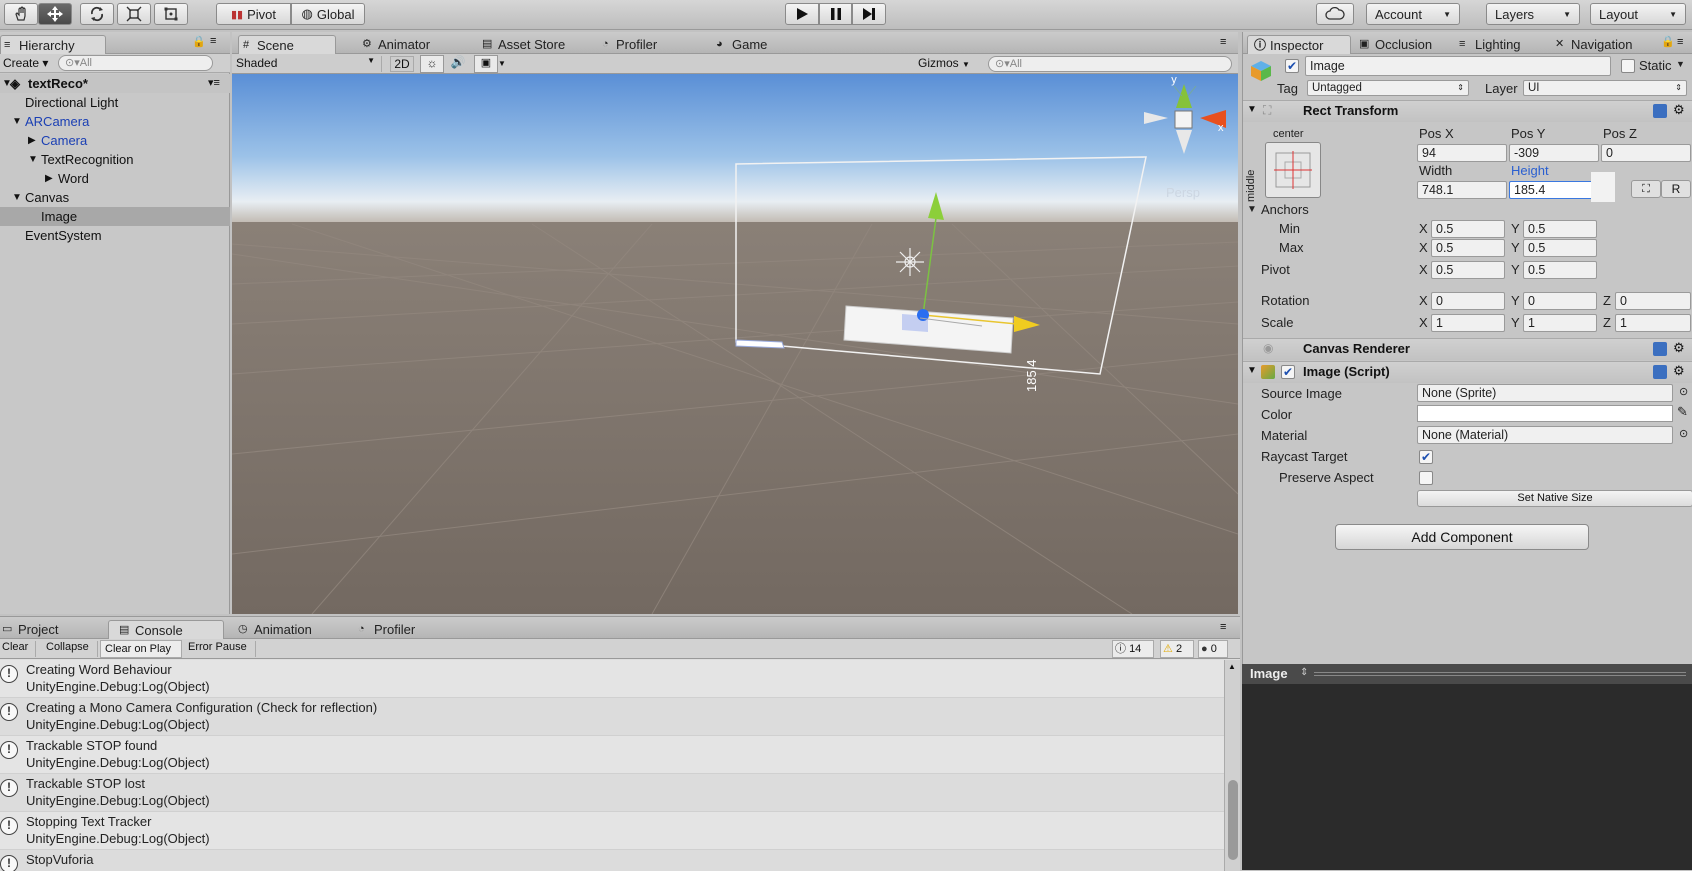 The height and width of the screenshot is (871, 1692). Describe the element at coordinates (1646, 189) in the screenshot. I see `blueprint-mode-button: ⛶` at that location.